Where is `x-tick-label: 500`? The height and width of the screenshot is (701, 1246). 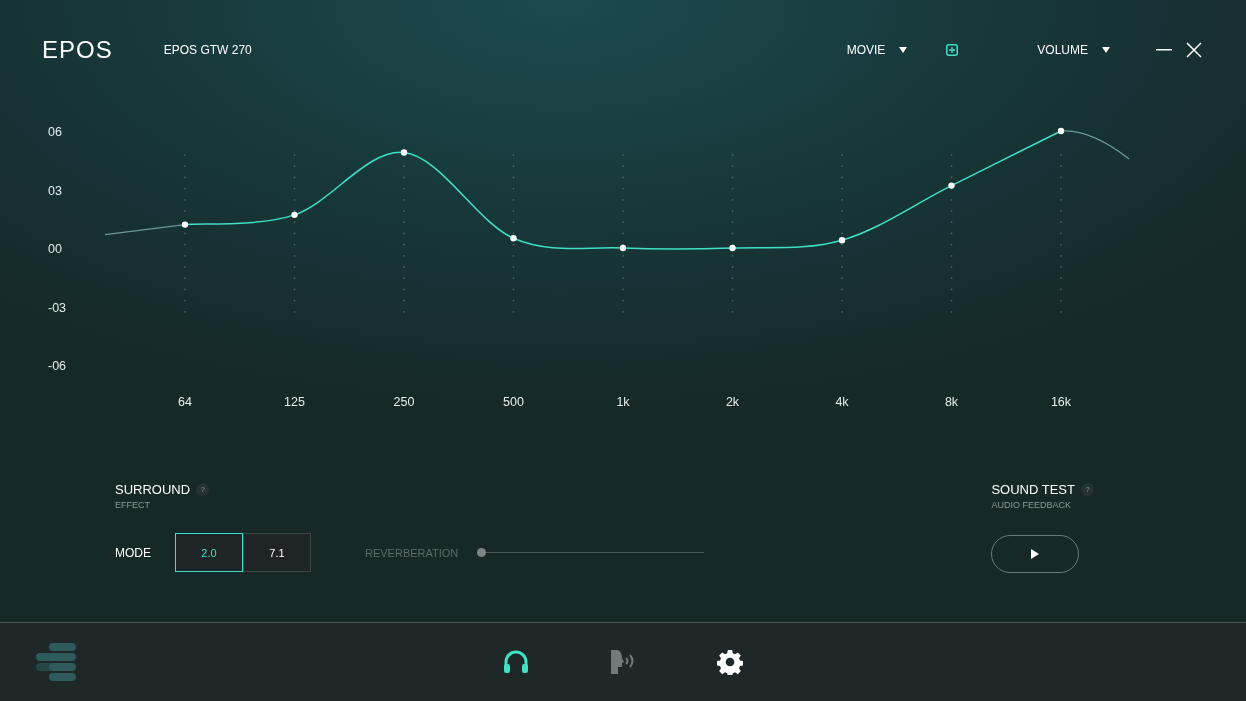 x-tick-label: 500 is located at coordinates (513, 402).